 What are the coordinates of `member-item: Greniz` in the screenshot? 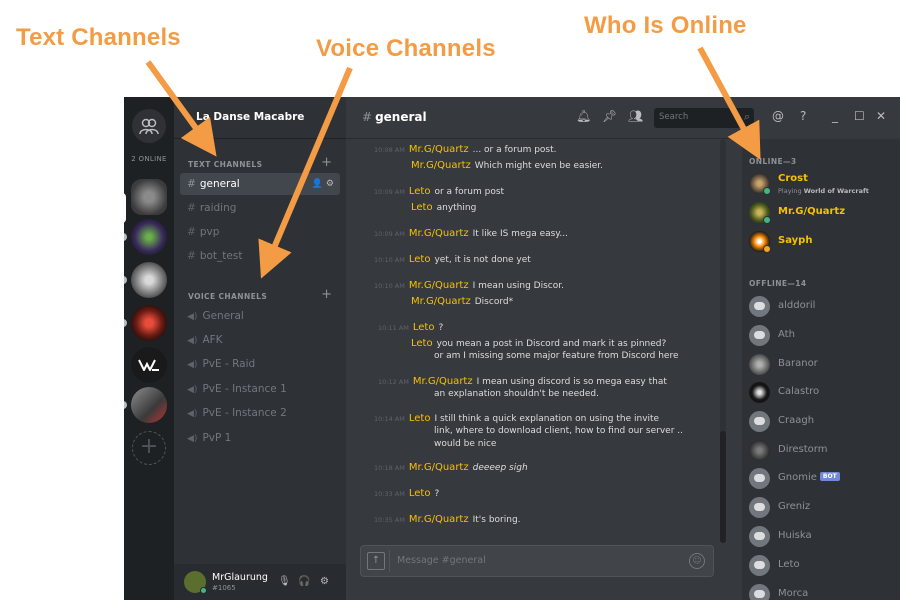 It's located at (823, 508).